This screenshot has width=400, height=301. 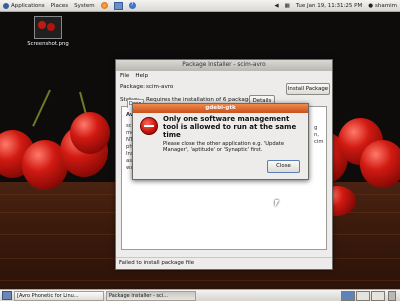 I want to click on trash-icon, so click(x=392, y=295).